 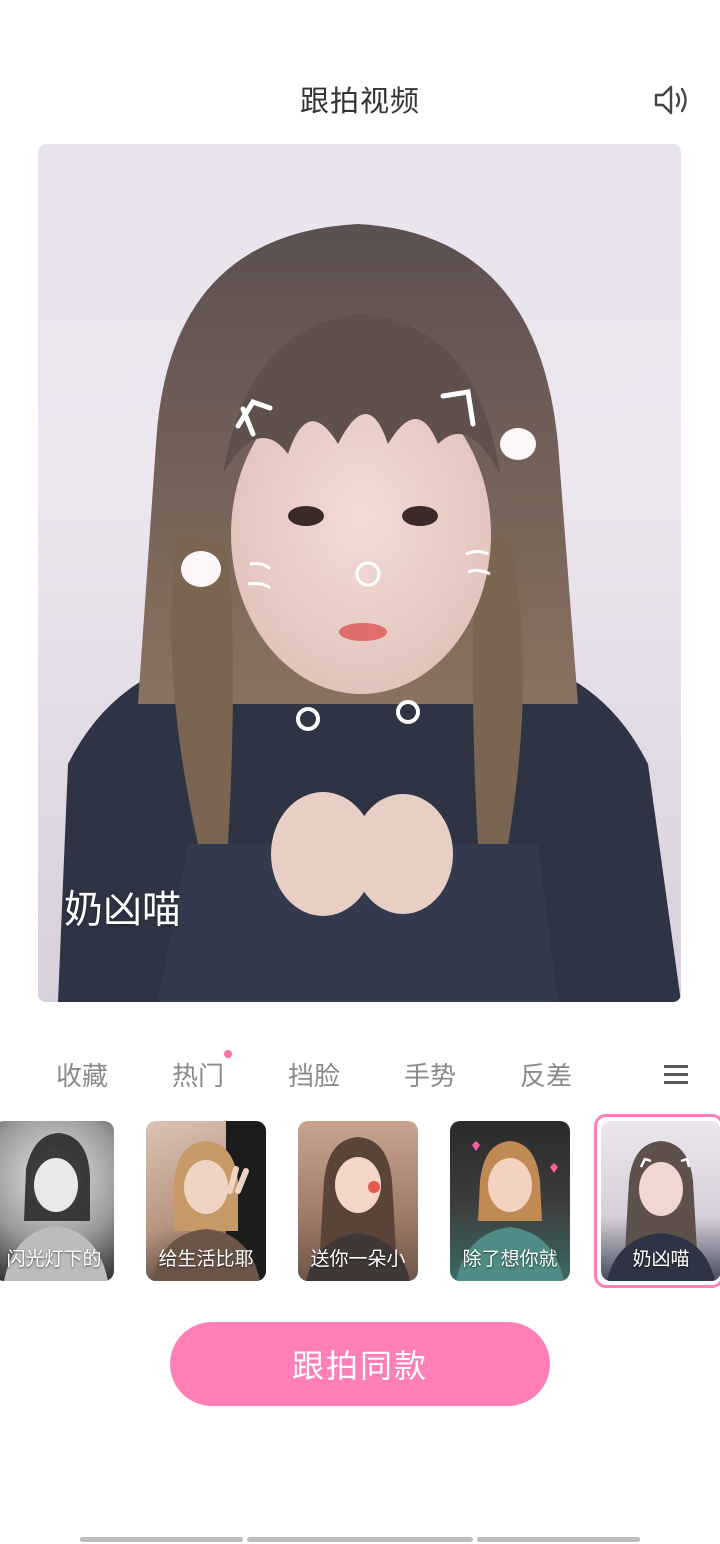 I want to click on tab-favorites: 收藏, so click(x=82, y=1074).